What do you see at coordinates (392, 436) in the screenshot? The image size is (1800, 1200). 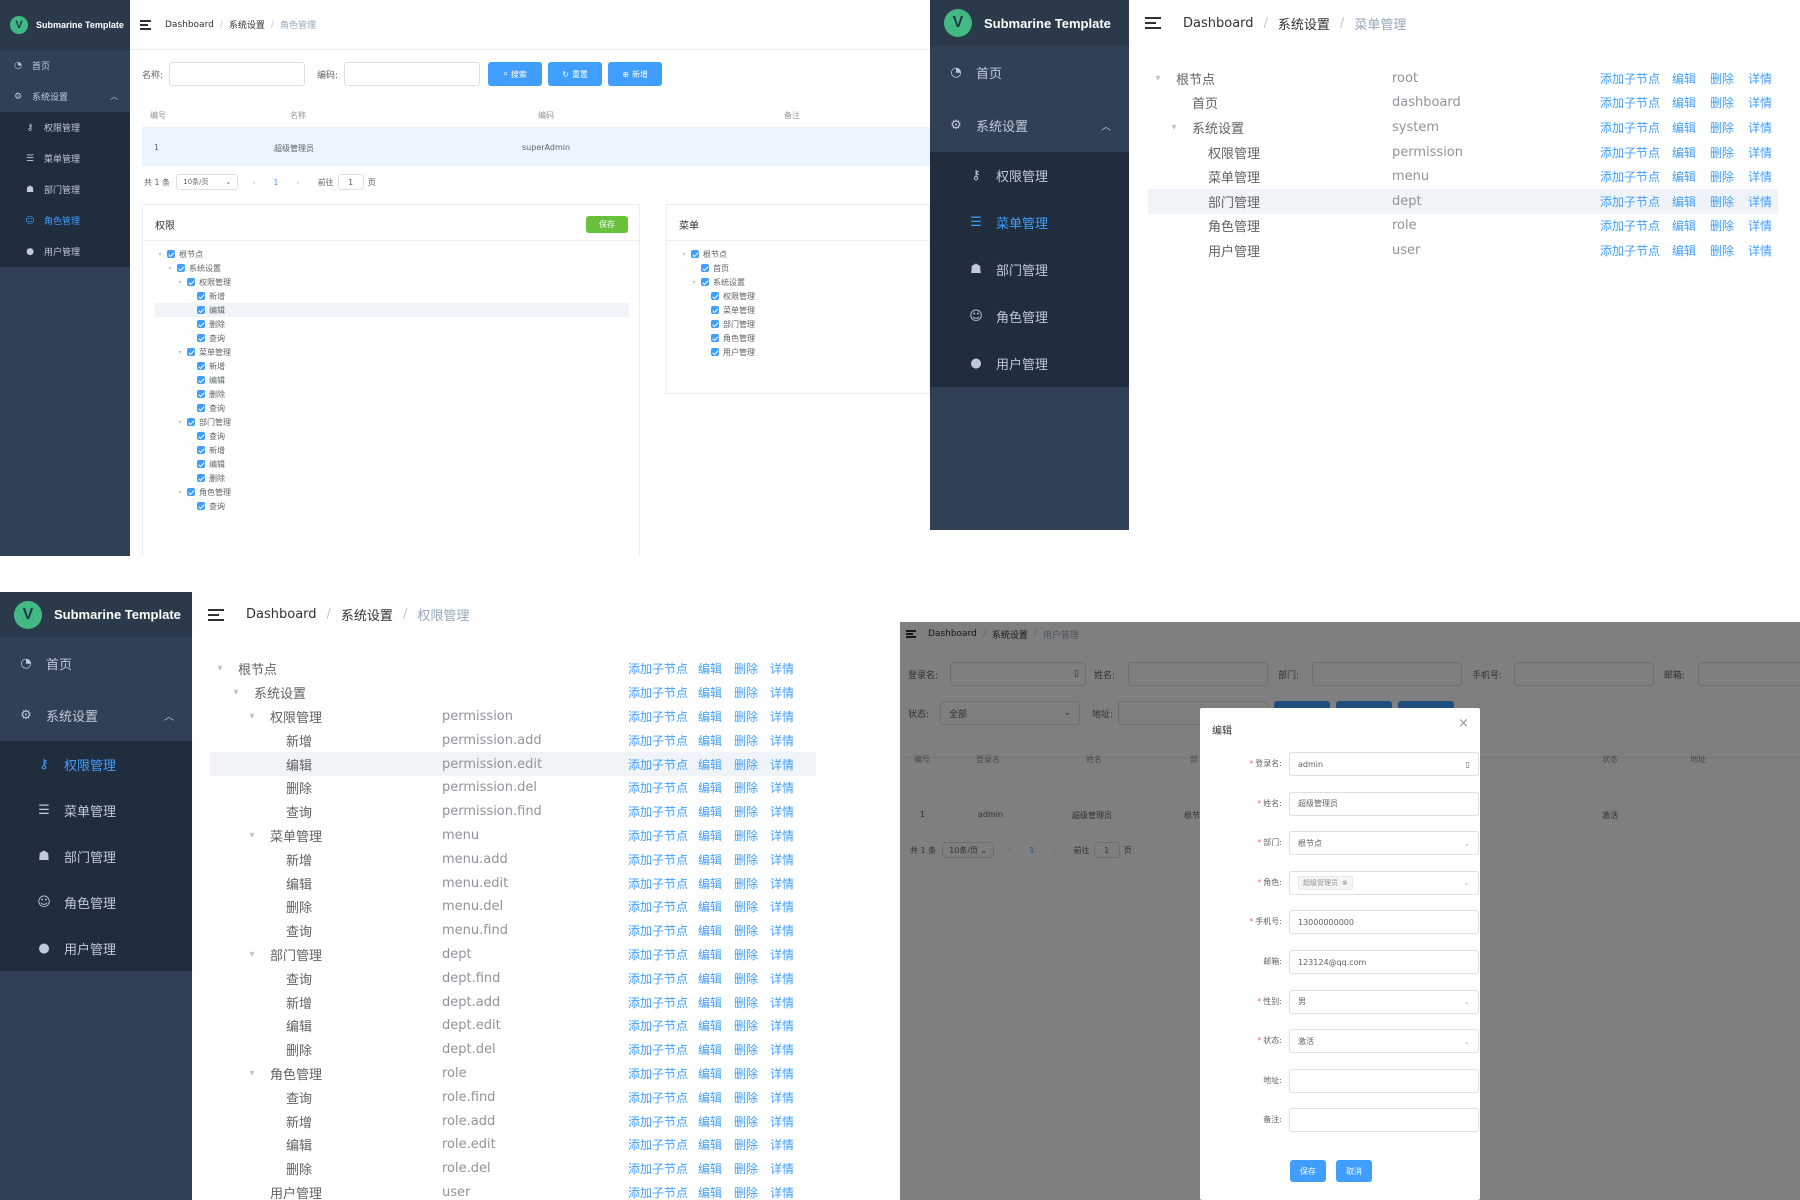 I see `tree-node: 查询` at bounding box center [392, 436].